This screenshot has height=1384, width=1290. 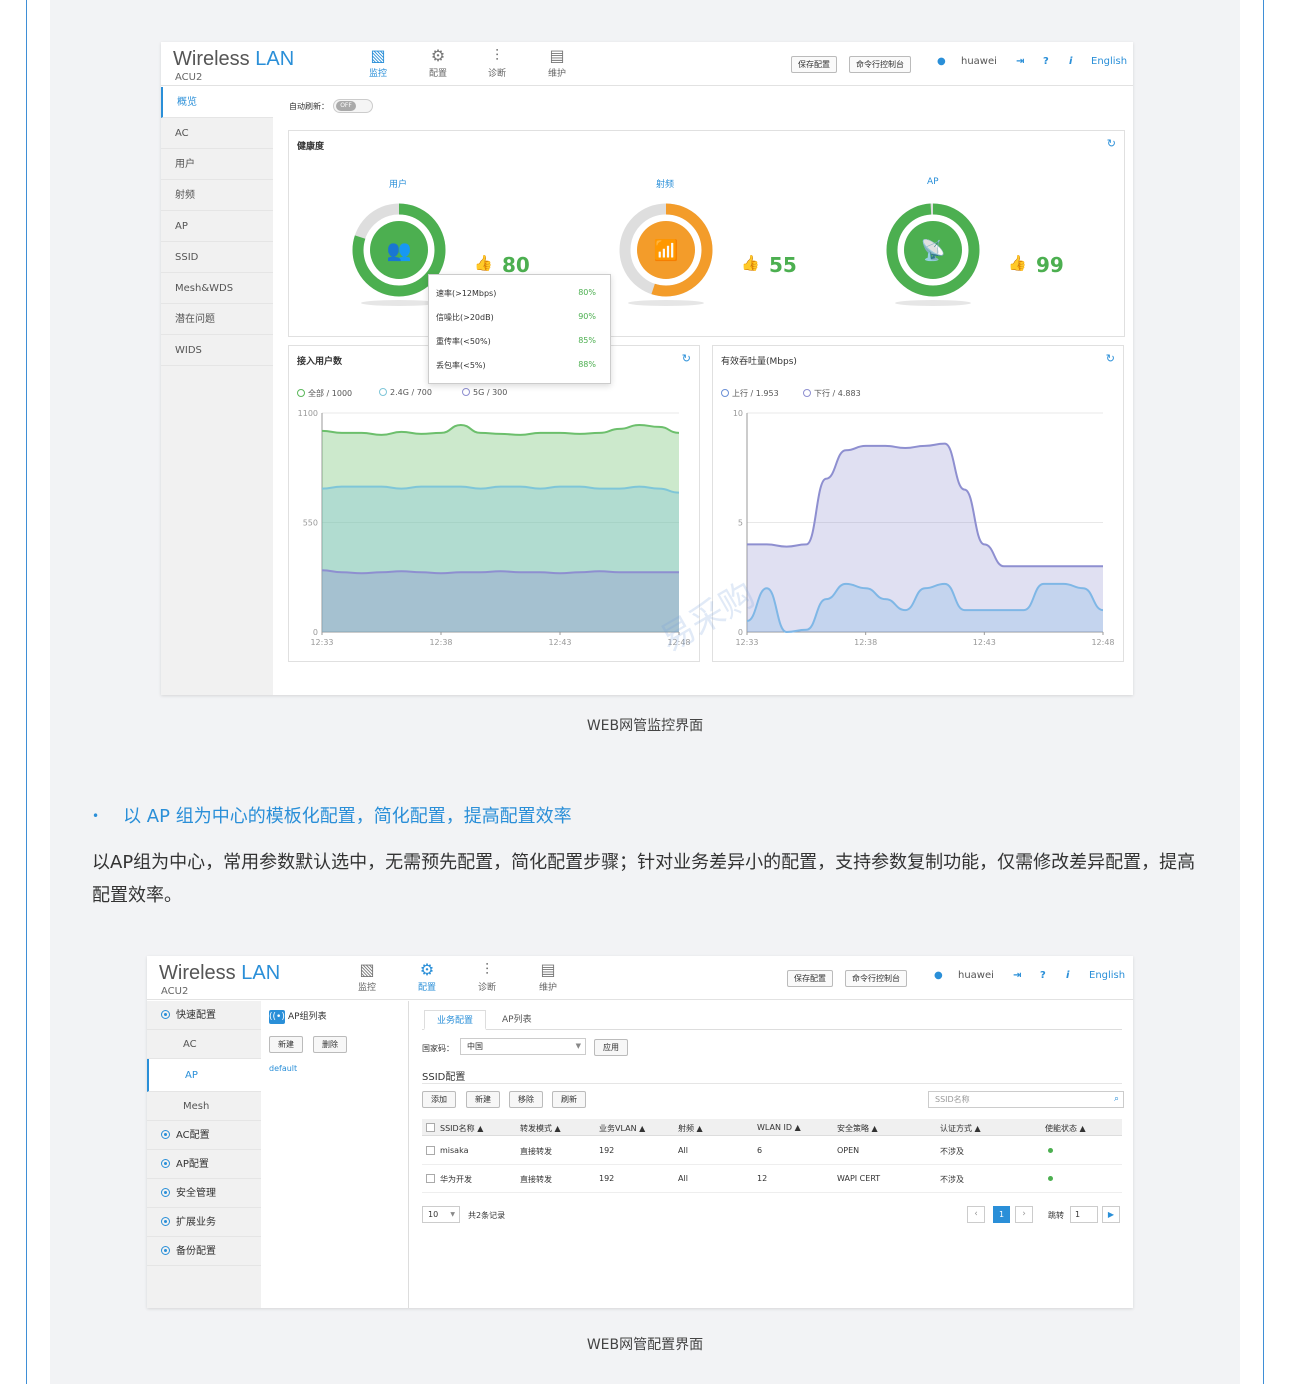 What do you see at coordinates (204, 1193) in the screenshot?
I see `sidebar-group-security: 安全管理` at bounding box center [204, 1193].